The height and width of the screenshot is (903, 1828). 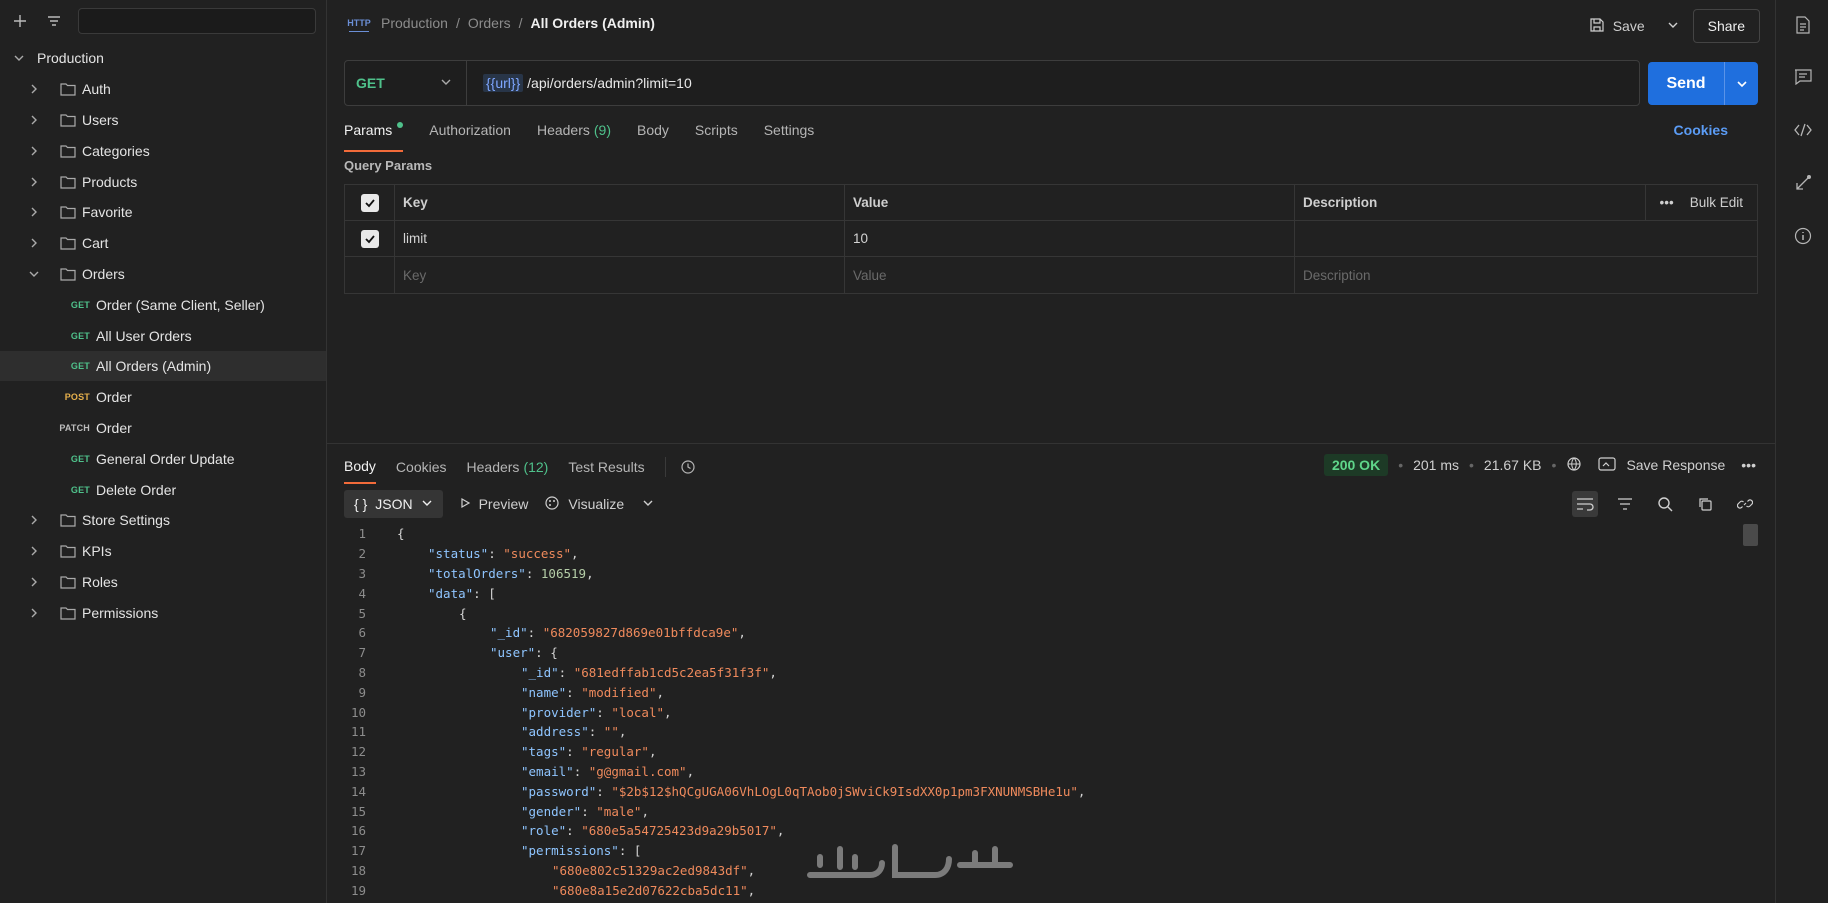 What do you see at coordinates (680, 467) in the screenshot?
I see `history-icon` at bounding box center [680, 467].